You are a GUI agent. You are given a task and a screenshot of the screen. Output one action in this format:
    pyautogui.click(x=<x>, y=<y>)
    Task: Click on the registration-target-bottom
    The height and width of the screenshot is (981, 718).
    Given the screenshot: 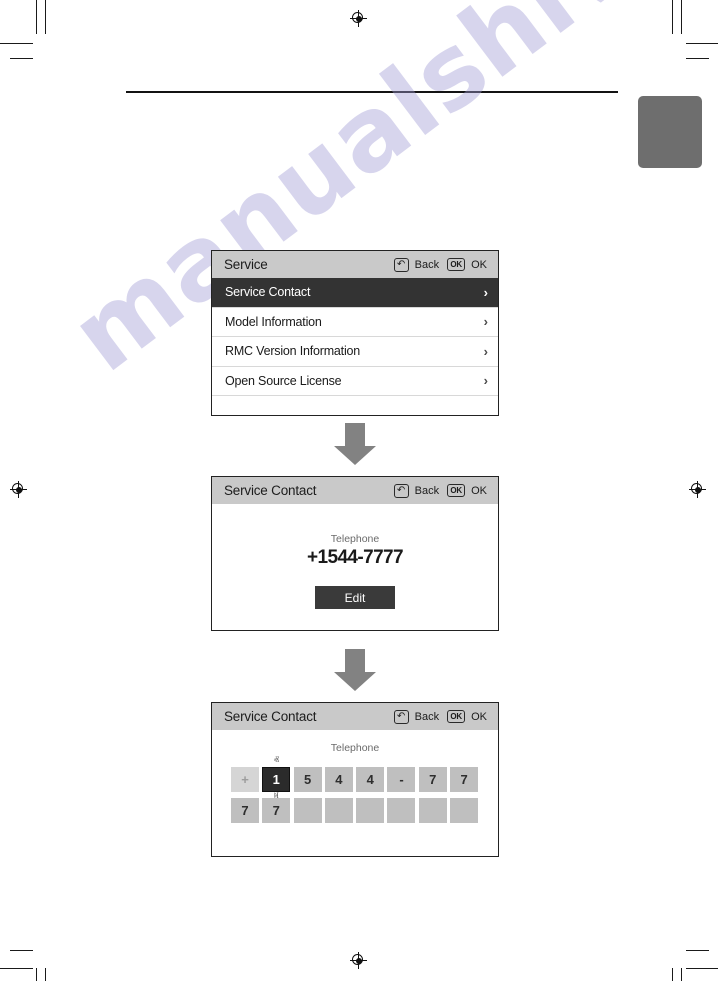 What is the action you would take?
    pyautogui.click(x=358, y=960)
    